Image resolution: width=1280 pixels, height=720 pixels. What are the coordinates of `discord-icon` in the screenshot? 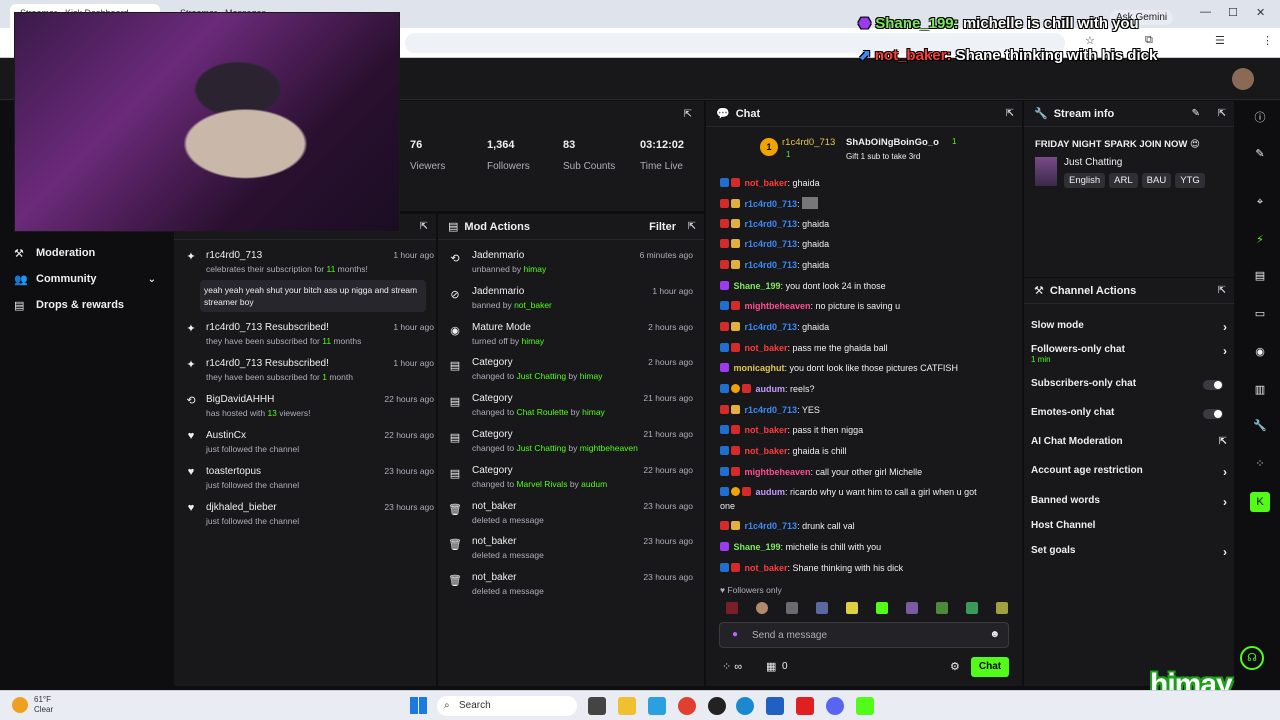 It's located at (835, 706).